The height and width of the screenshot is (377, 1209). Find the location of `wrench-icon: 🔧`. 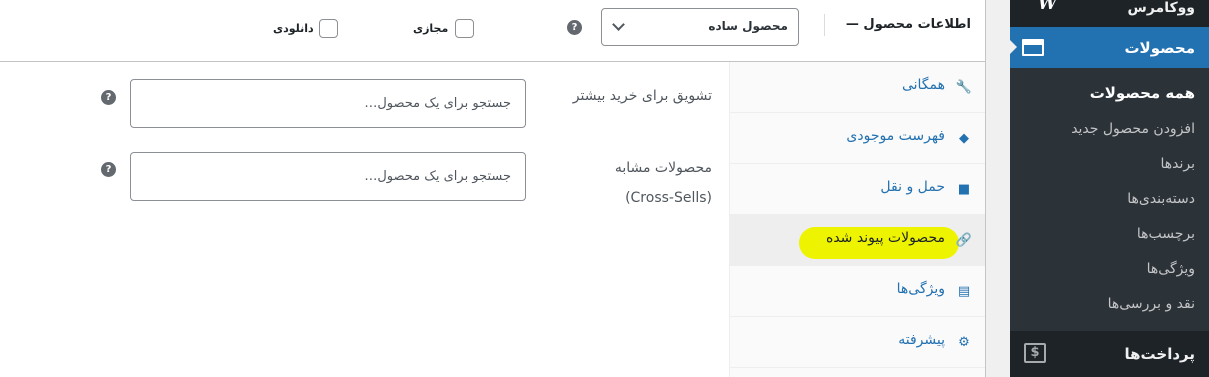

wrench-icon: 🔧 is located at coordinates (963, 87).